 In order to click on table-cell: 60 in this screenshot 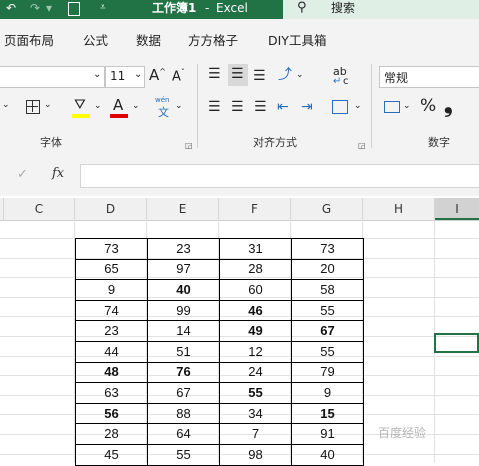, I will do `click(255, 290)`.